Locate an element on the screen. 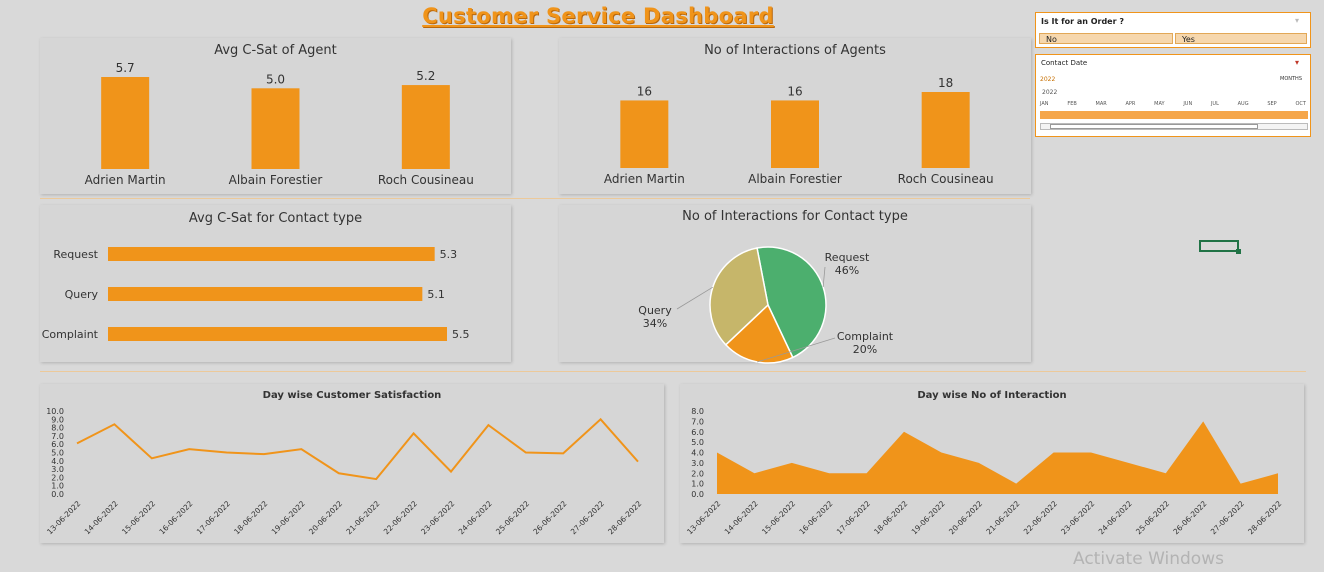  avg-csat-contact-chart: 5.3 Request 5.1 Query 5.5 Complaint is located at coordinates (256, 294).